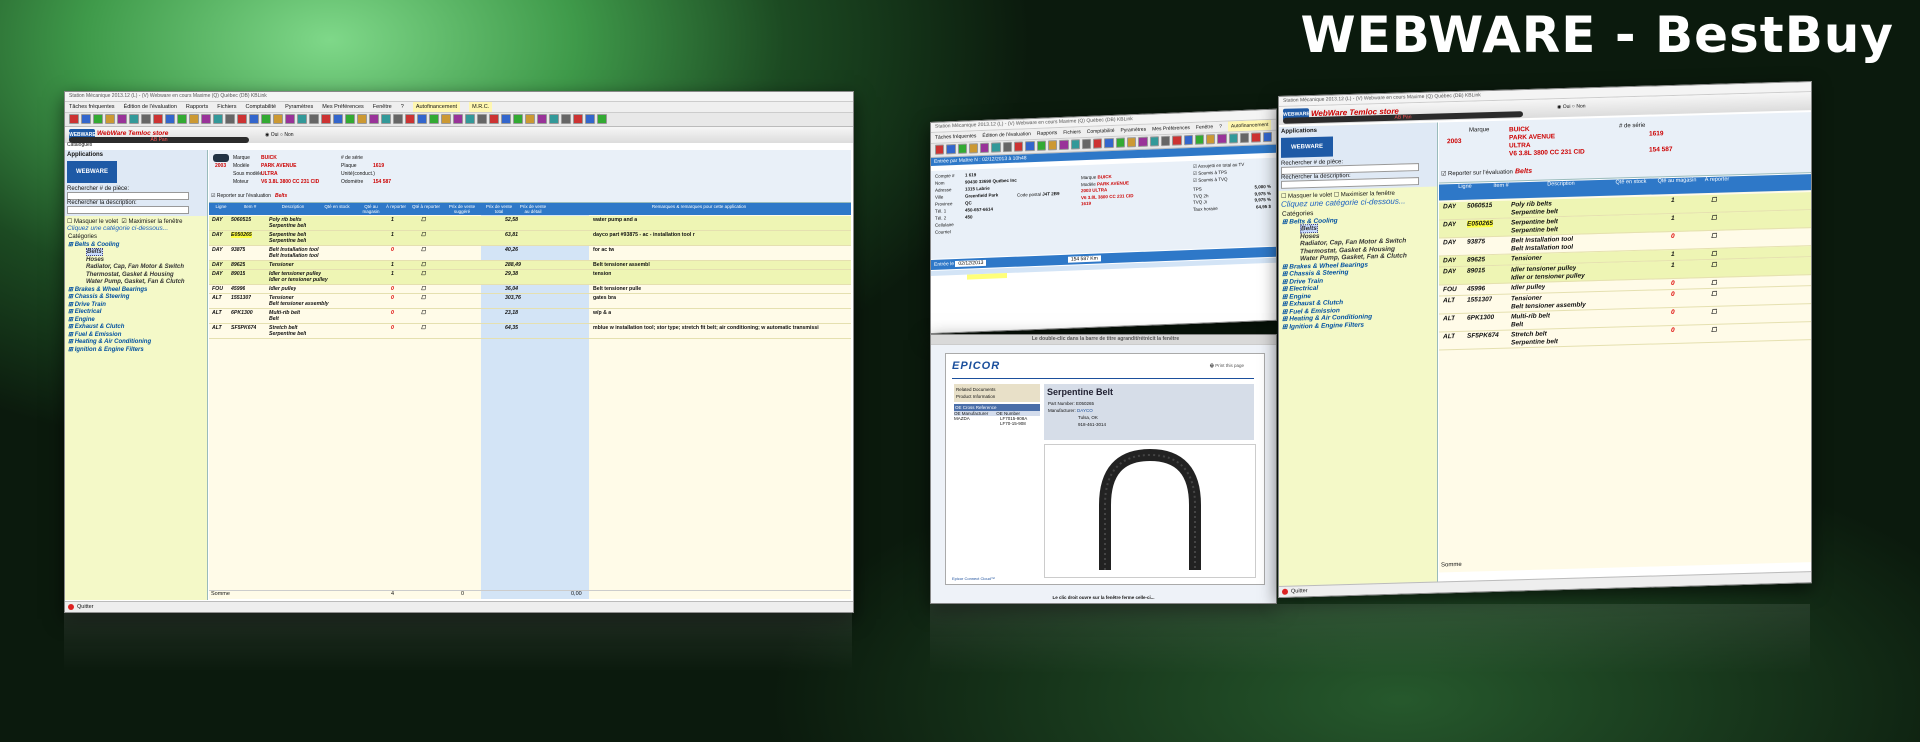 The height and width of the screenshot is (742, 1920). Describe the element at coordinates (1631, 182) in the screenshot. I see `right-column-header: Qté en stock` at that location.